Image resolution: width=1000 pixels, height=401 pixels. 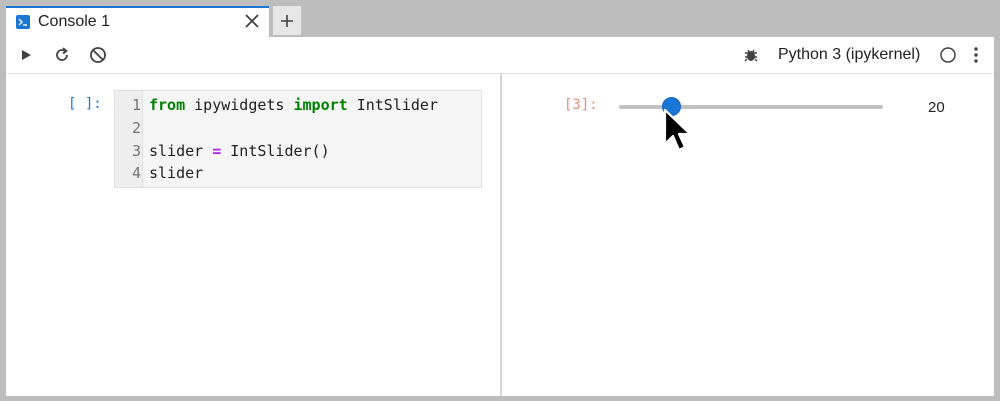 I want to click on line-number: 1, so click(x=136, y=105).